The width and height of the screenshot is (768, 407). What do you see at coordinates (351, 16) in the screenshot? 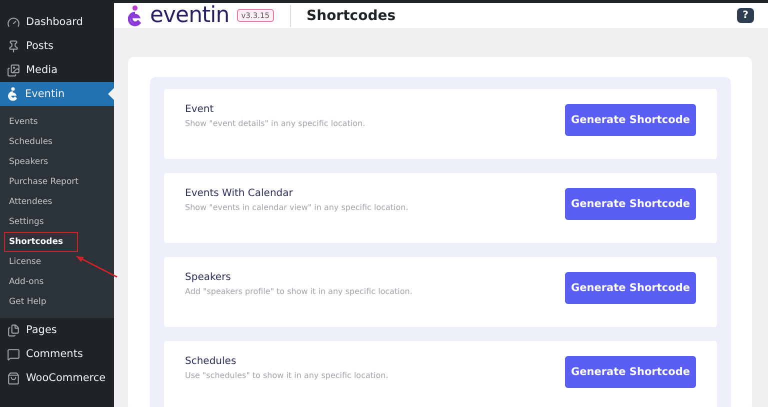
I see `page-title: Shortcodes` at bounding box center [351, 16].